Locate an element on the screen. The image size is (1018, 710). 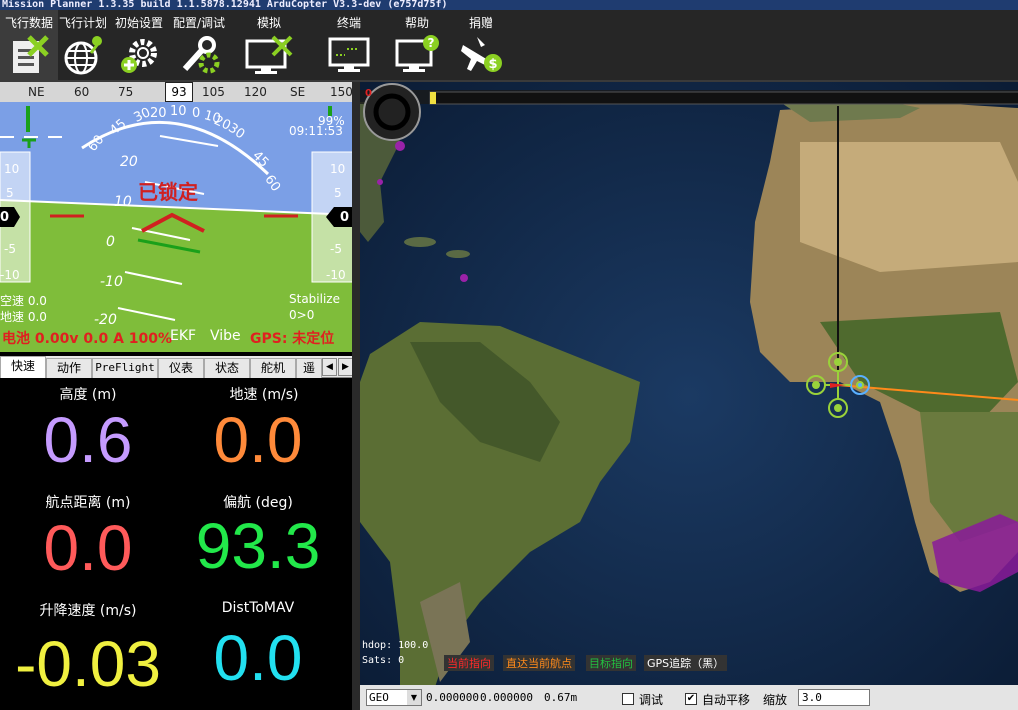
gps-status: GPS: 未定位 is located at coordinates (292, 339).